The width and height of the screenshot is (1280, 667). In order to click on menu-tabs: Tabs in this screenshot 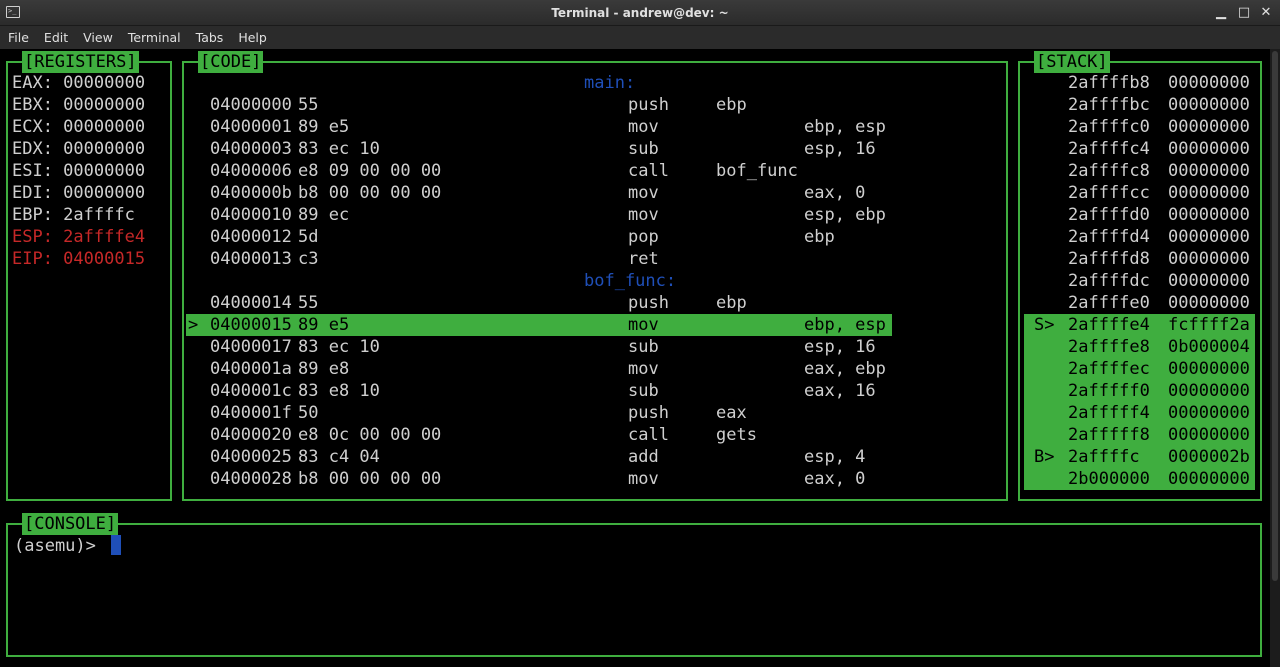, I will do `click(210, 37)`.